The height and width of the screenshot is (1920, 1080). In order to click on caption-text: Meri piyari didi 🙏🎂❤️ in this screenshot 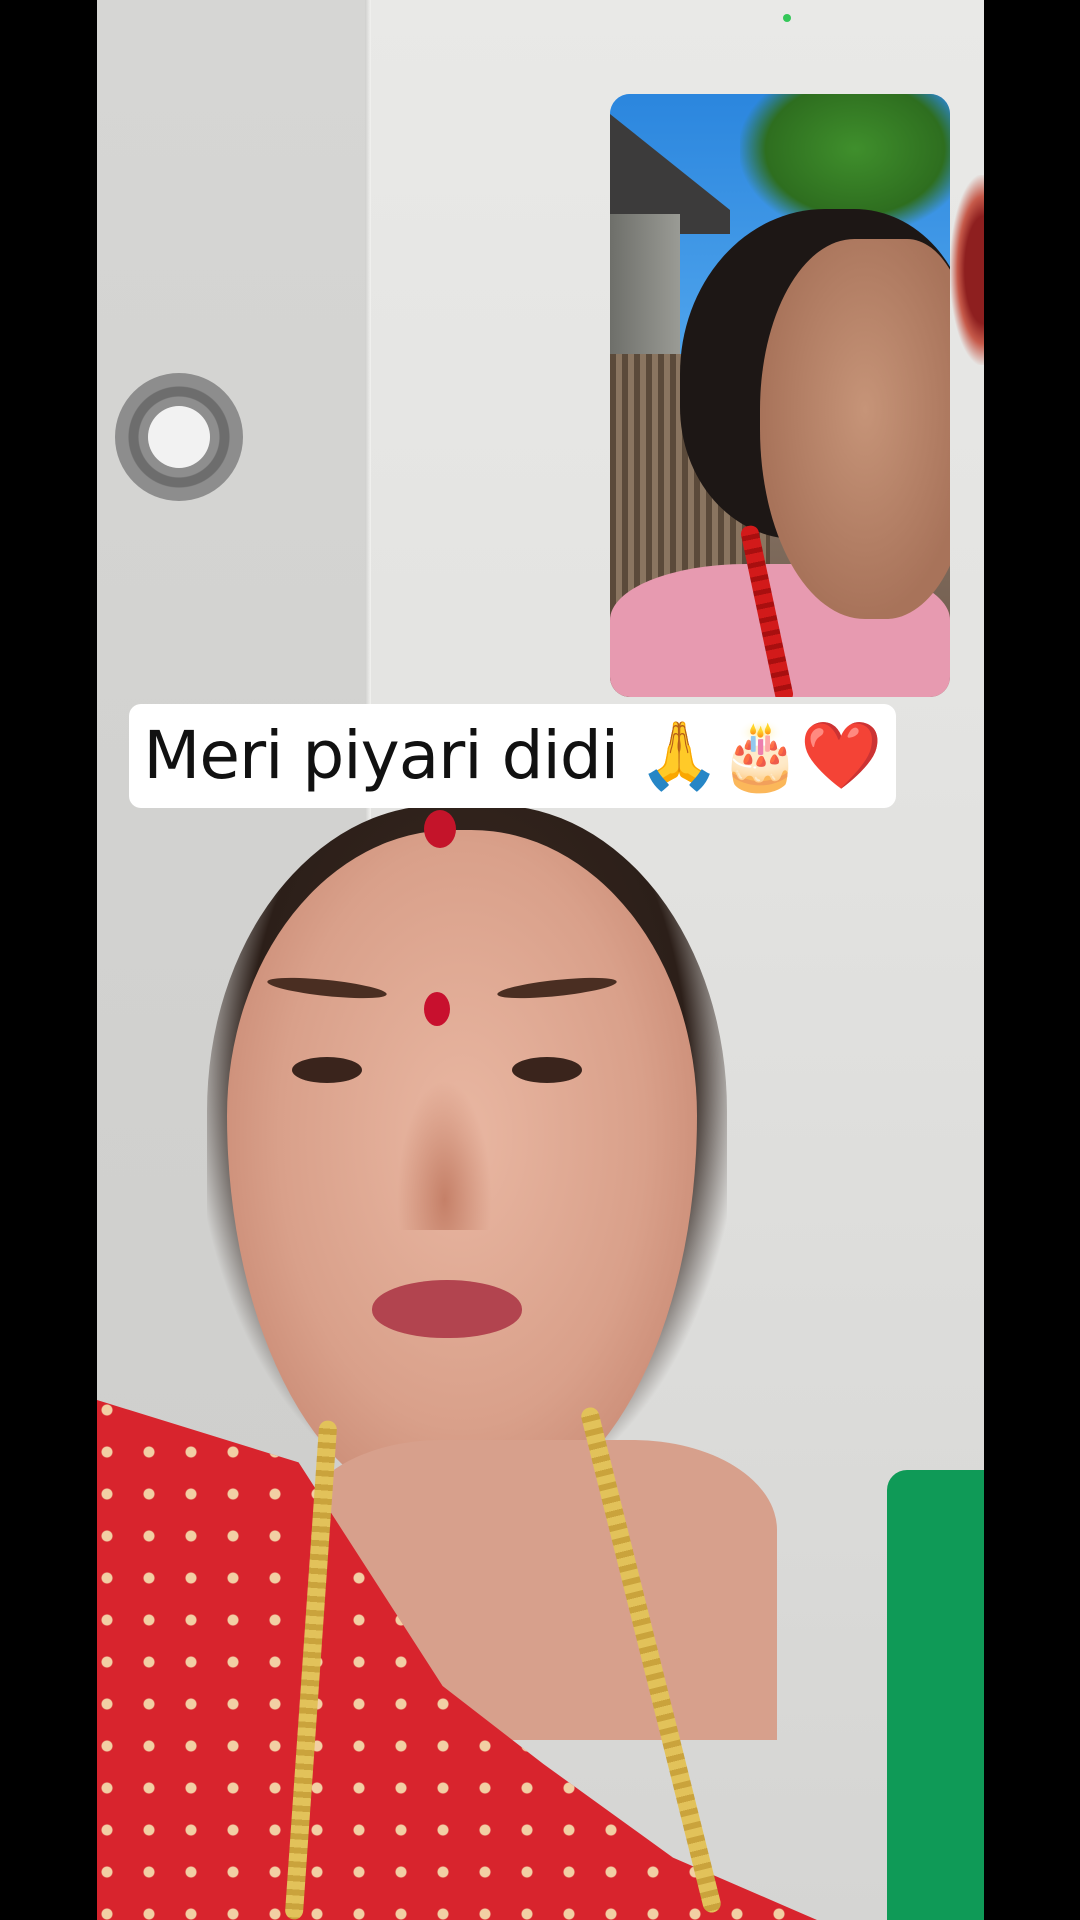, I will do `click(512, 755)`.